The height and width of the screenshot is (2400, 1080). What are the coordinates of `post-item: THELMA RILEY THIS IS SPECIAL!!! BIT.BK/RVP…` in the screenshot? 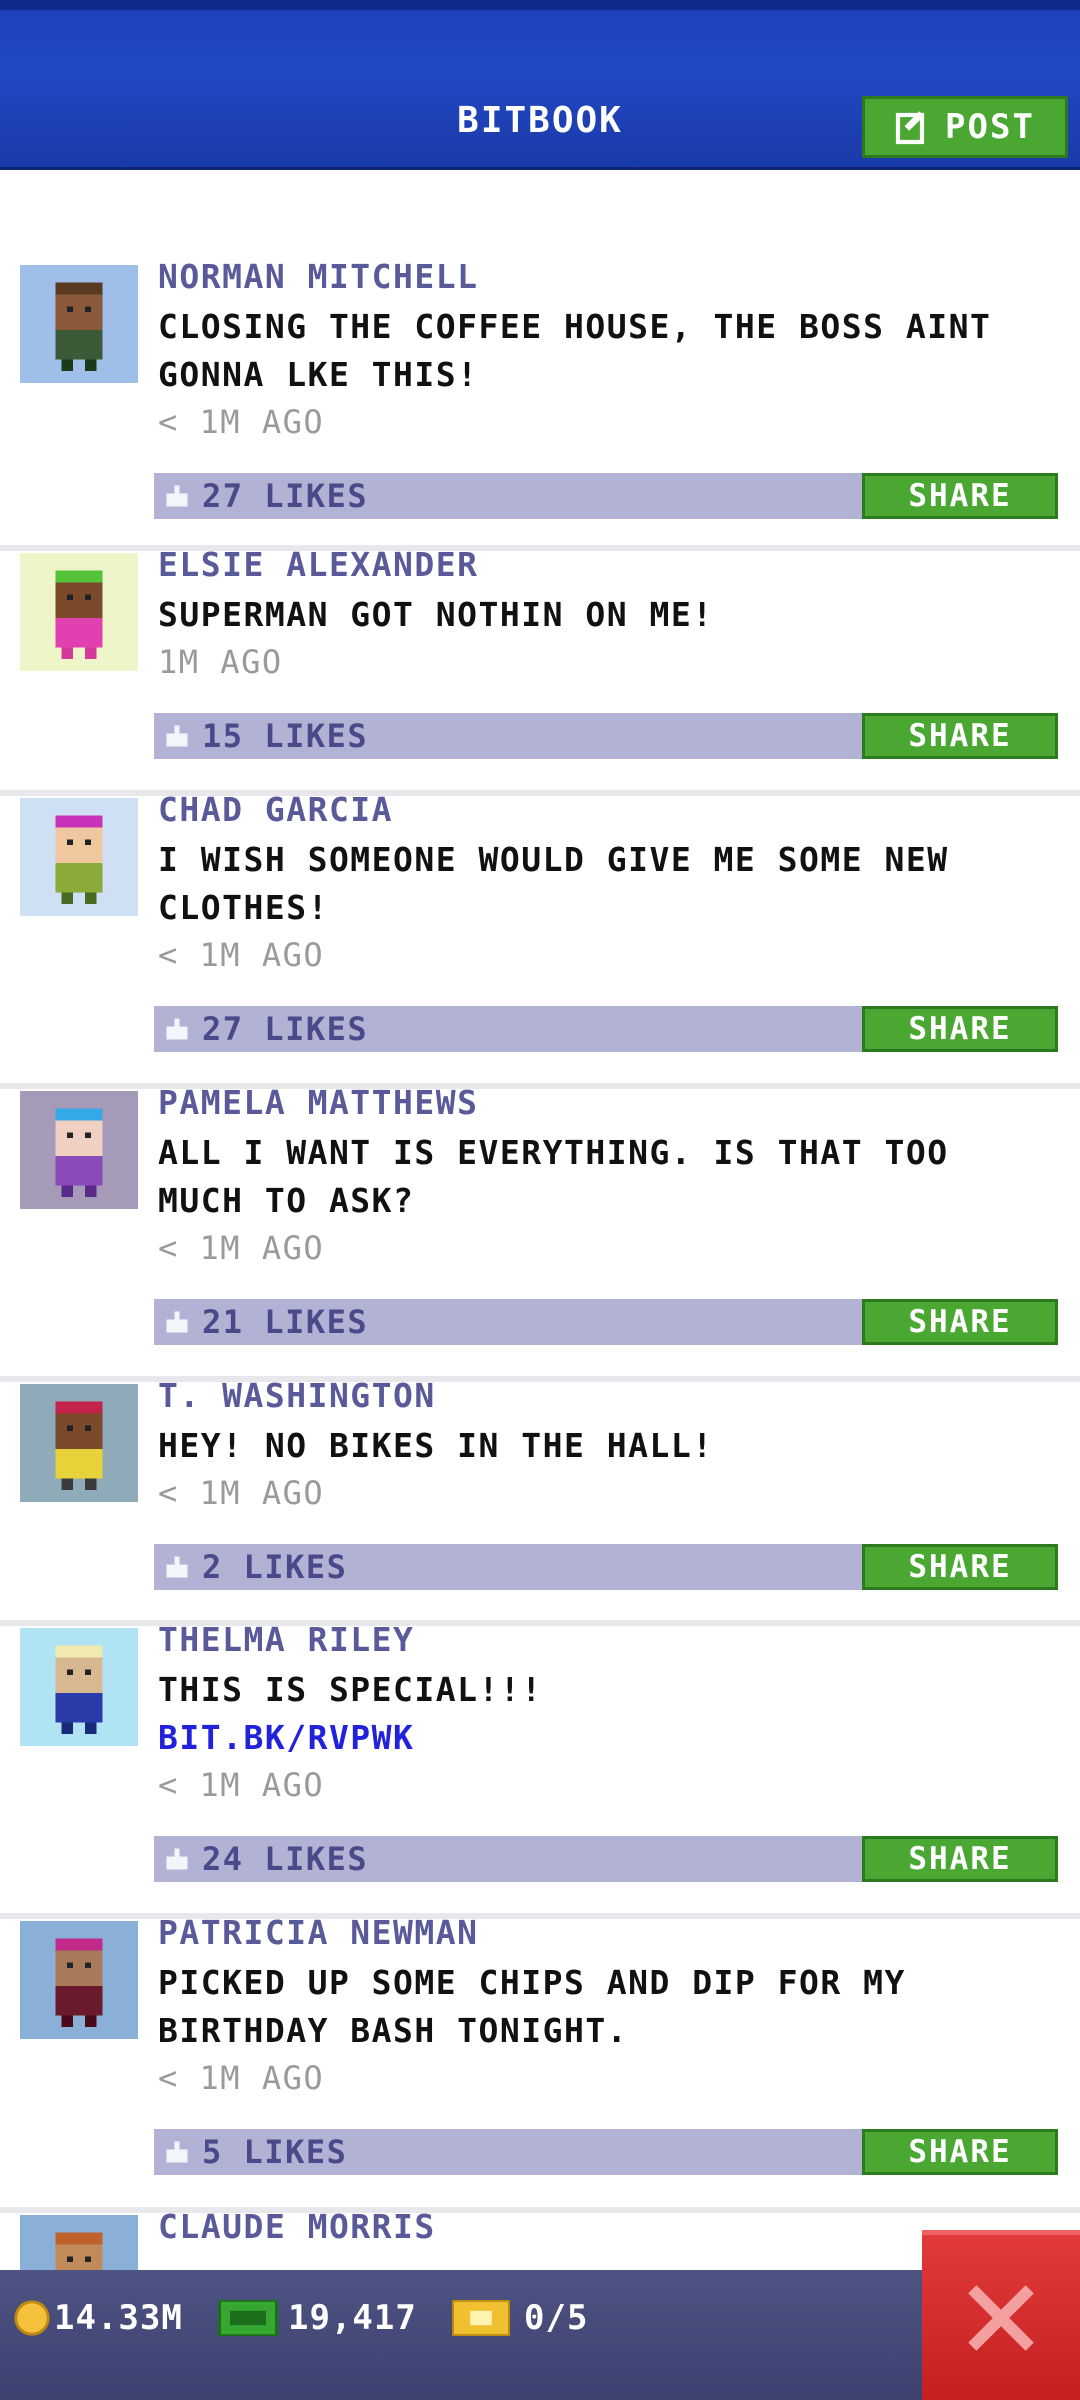 It's located at (540, 1769).